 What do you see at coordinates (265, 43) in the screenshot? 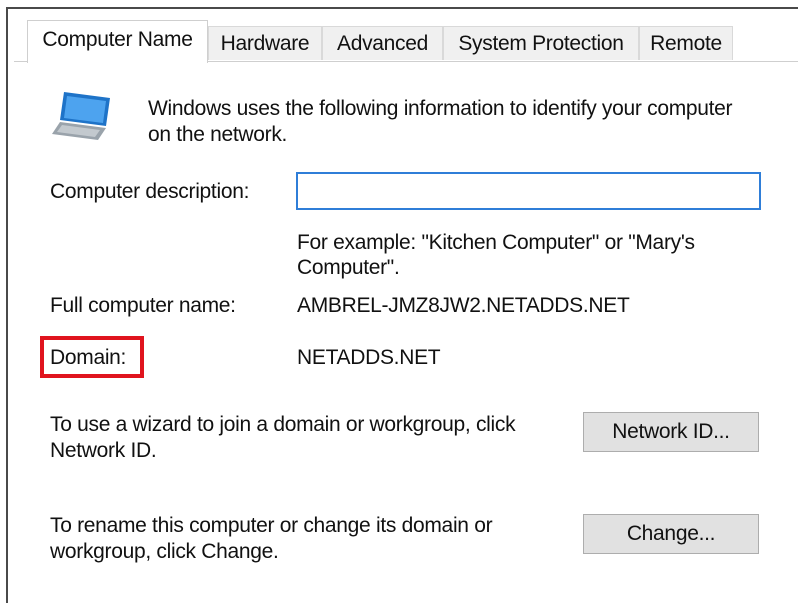
I see `tab-hardware: Hardware` at bounding box center [265, 43].